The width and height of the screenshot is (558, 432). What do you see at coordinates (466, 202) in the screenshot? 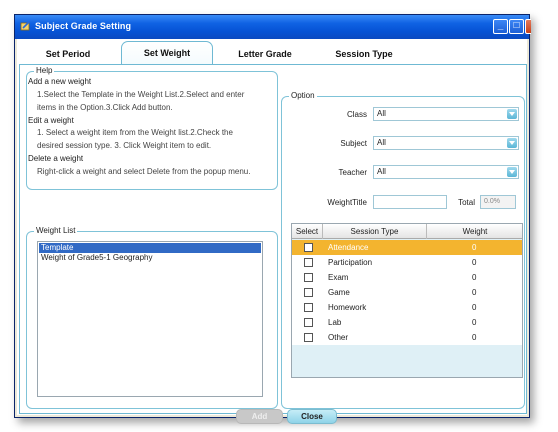
I see `total-label: Total` at bounding box center [466, 202].